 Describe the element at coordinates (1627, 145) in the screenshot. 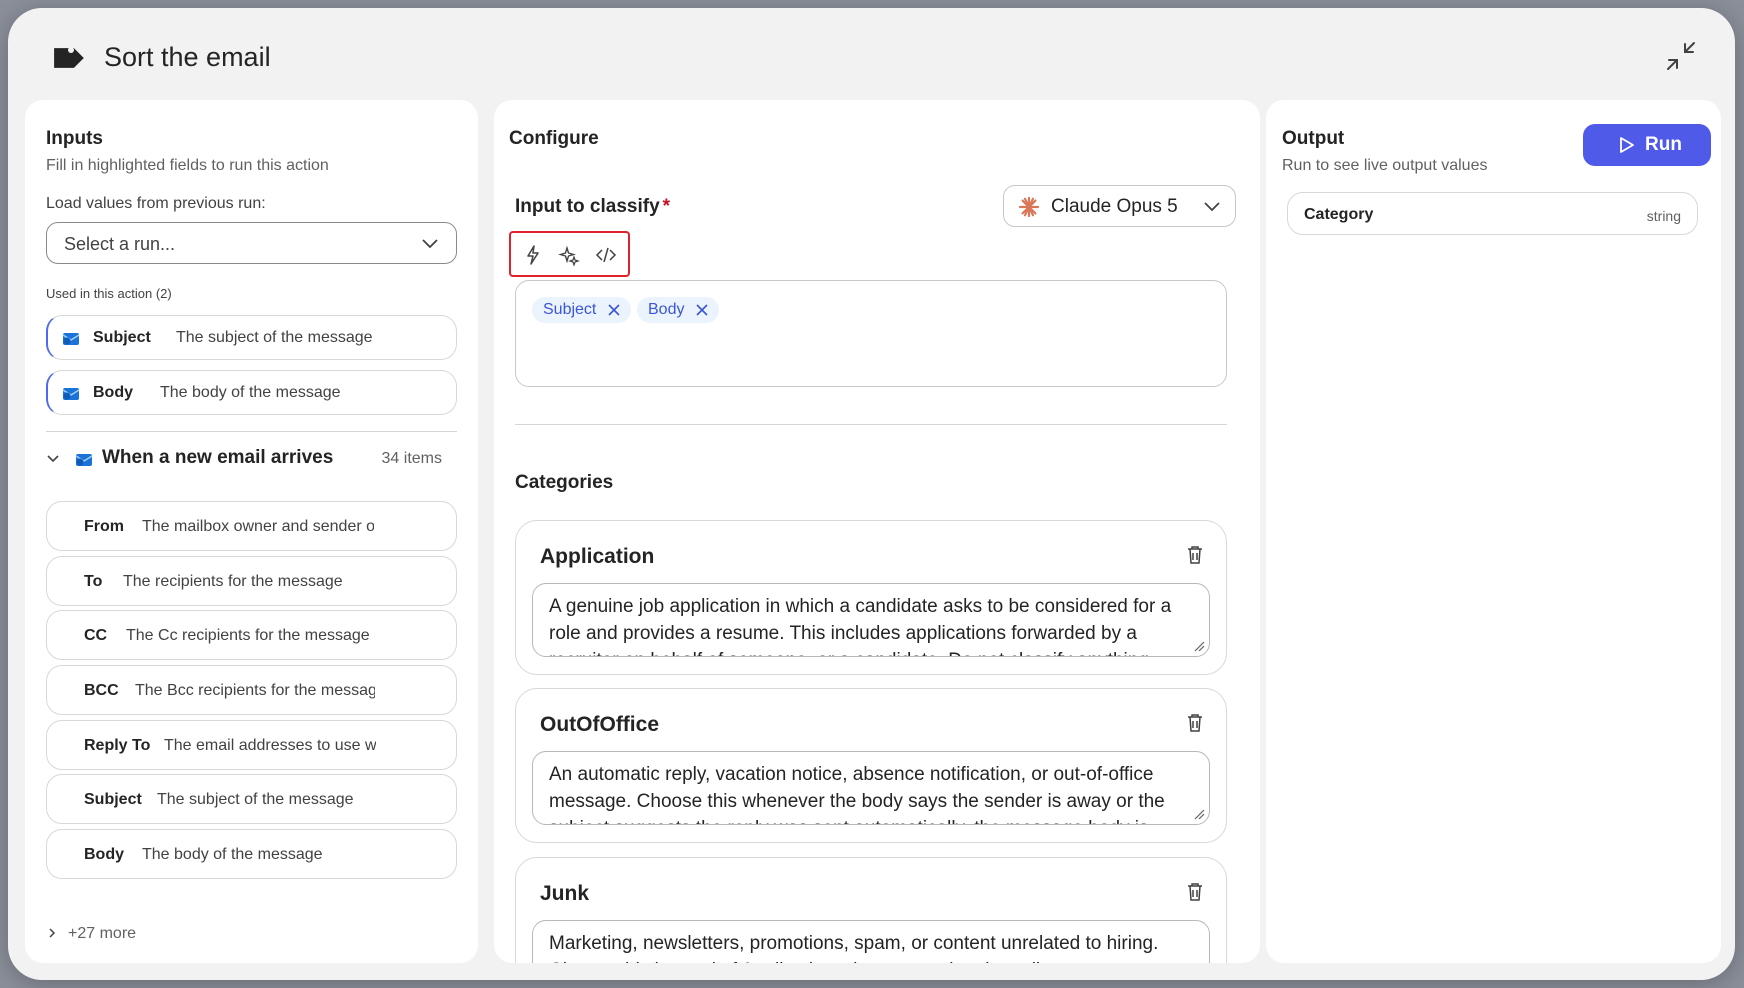

I see `play-icon` at that location.